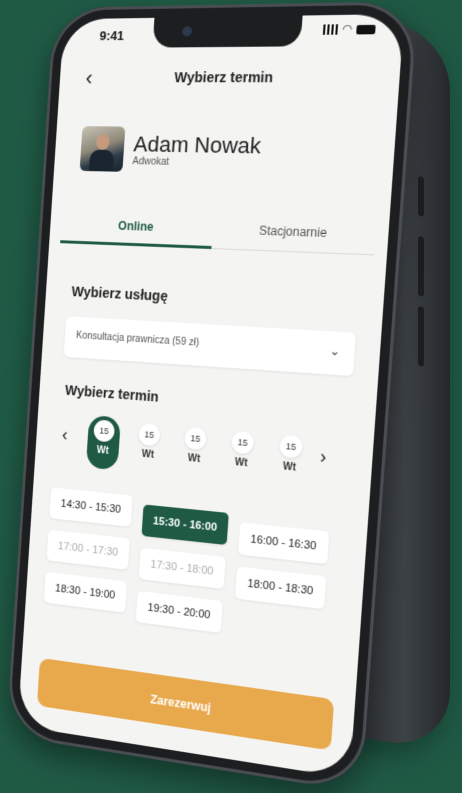  I want to click on term-section-title: Wybierz termin, so click(112, 393).